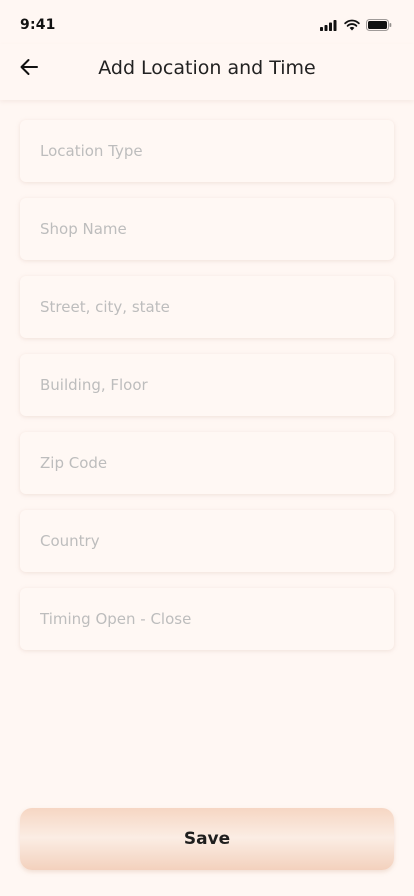  I want to click on status-icons, so click(356, 25).